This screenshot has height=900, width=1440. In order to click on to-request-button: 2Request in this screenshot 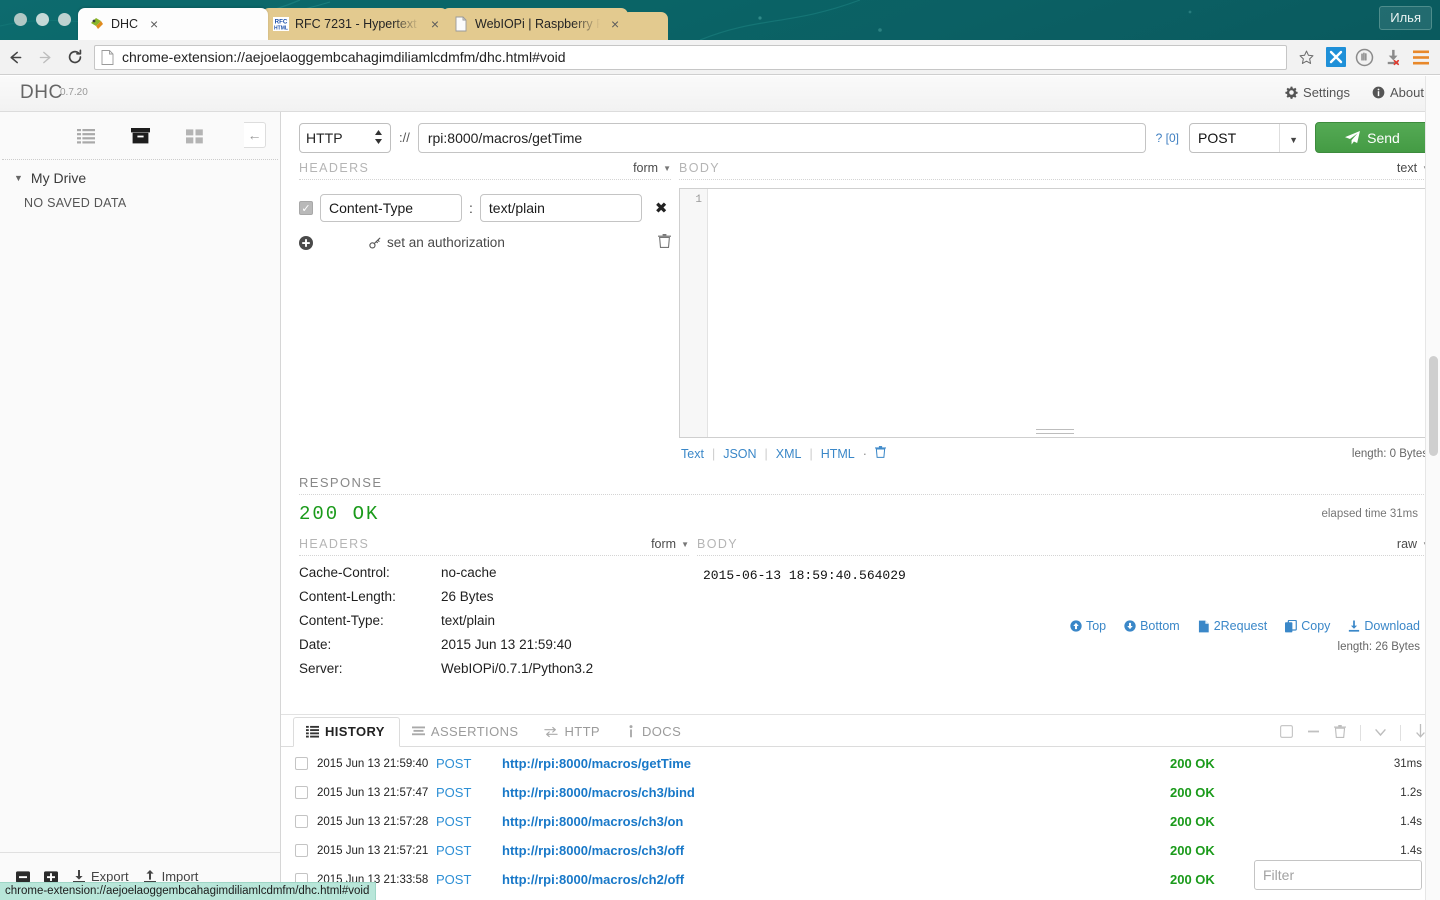, I will do `click(1232, 626)`.